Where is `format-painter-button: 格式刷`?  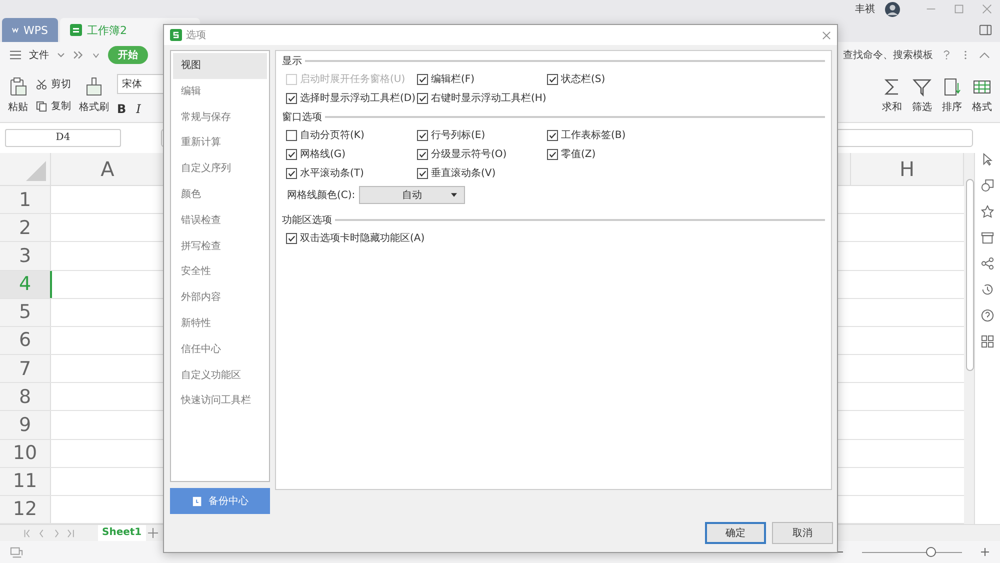
format-painter-button: 格式刷 is located at coordinates (94, 95).